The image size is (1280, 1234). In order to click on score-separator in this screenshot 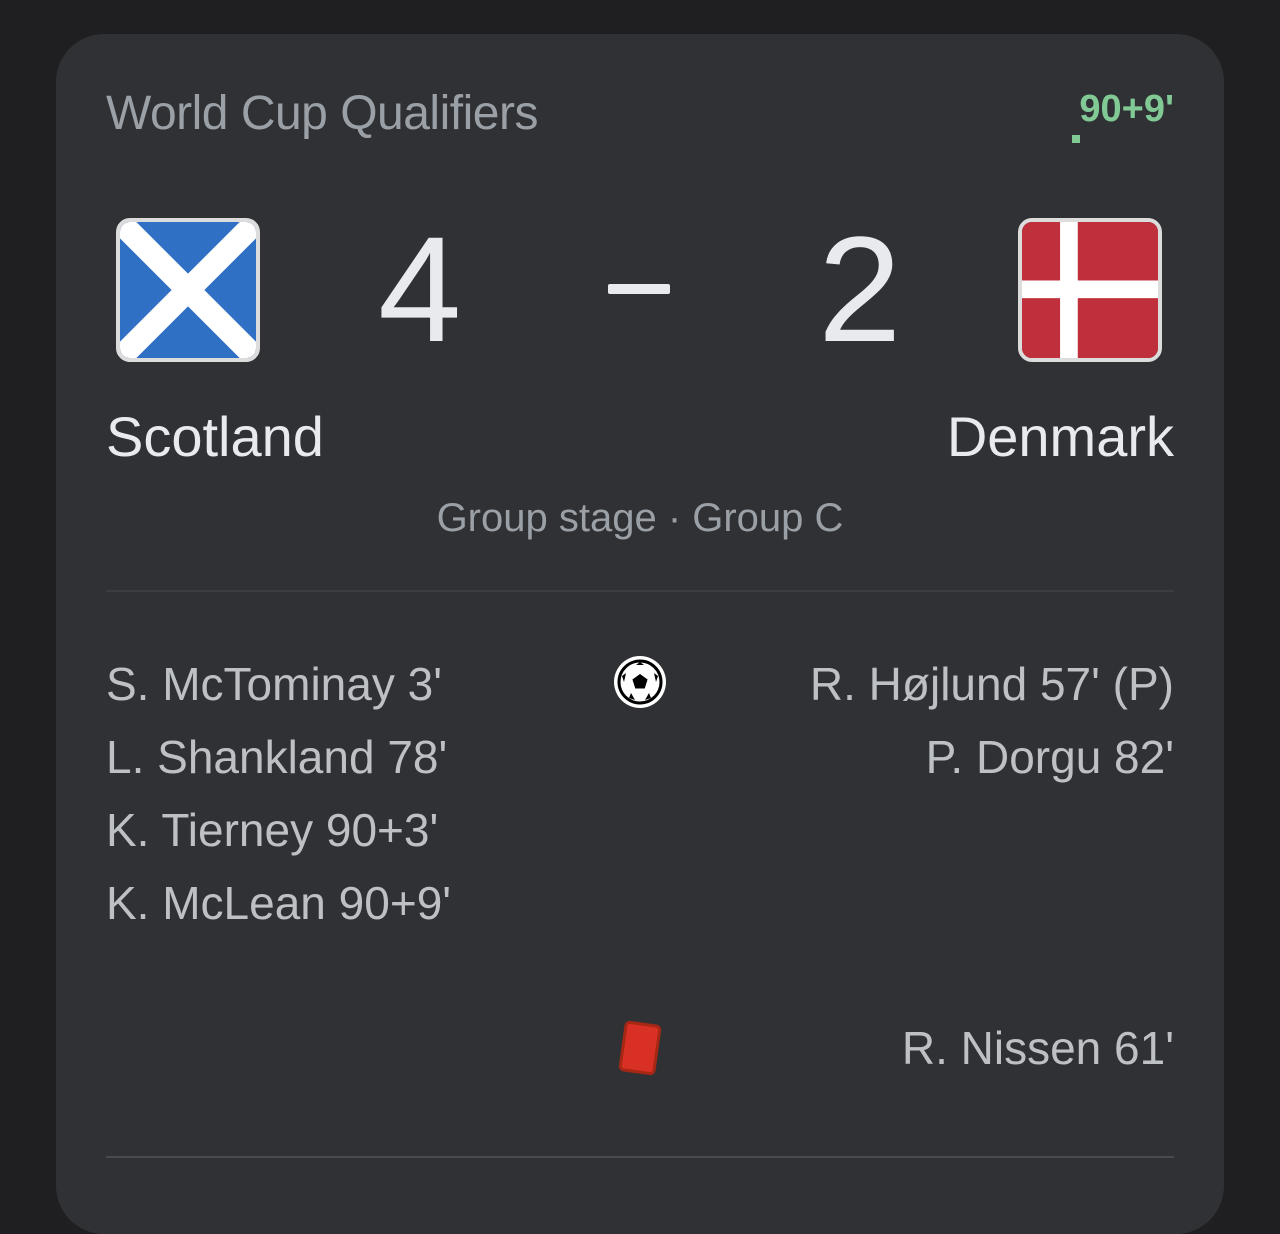, I will do `click(639, 289)`.